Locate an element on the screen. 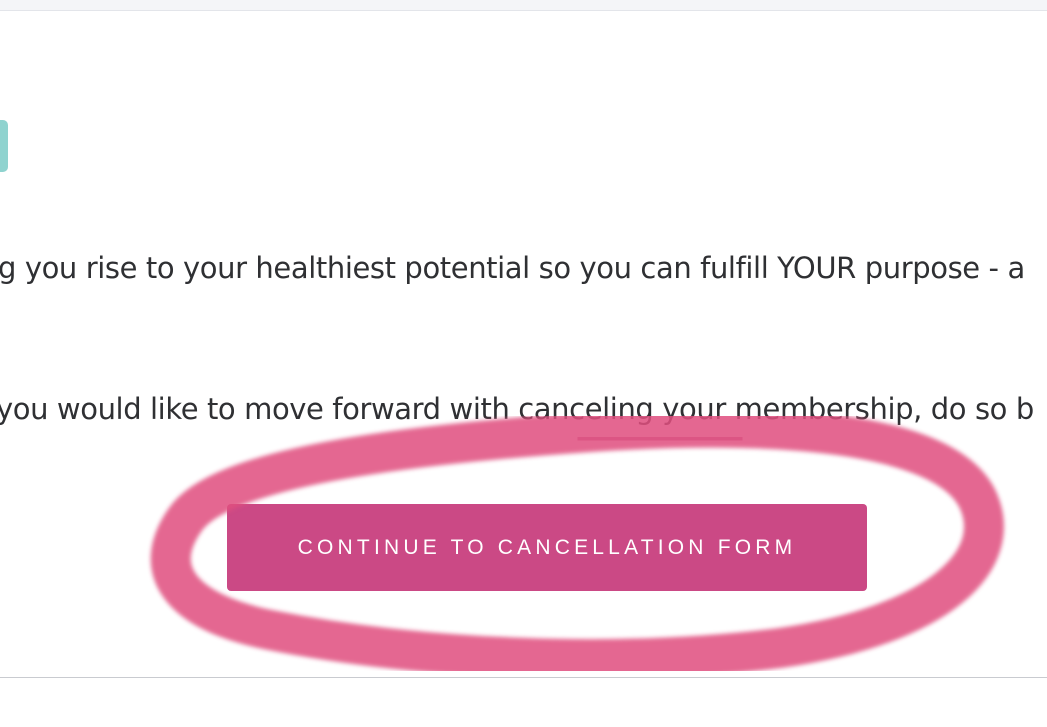  teal-accent-tab is located at coordinates (4, 146).